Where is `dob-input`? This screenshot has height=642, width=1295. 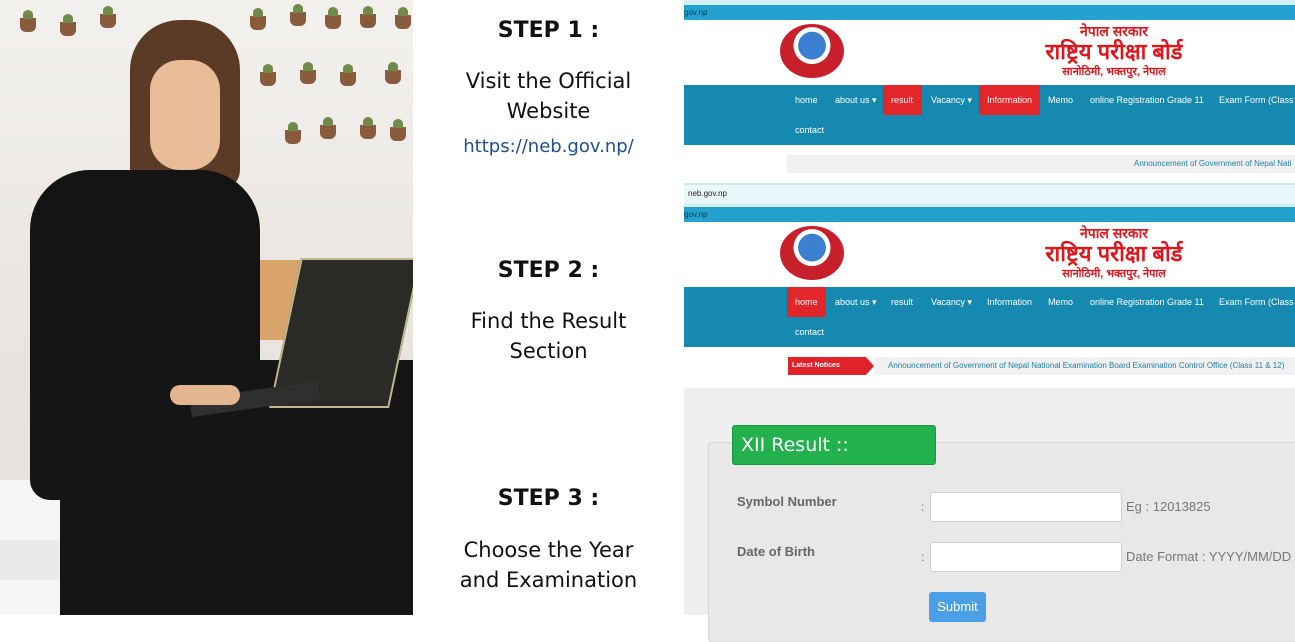
dob-input is located at coordinates (1026, 557).